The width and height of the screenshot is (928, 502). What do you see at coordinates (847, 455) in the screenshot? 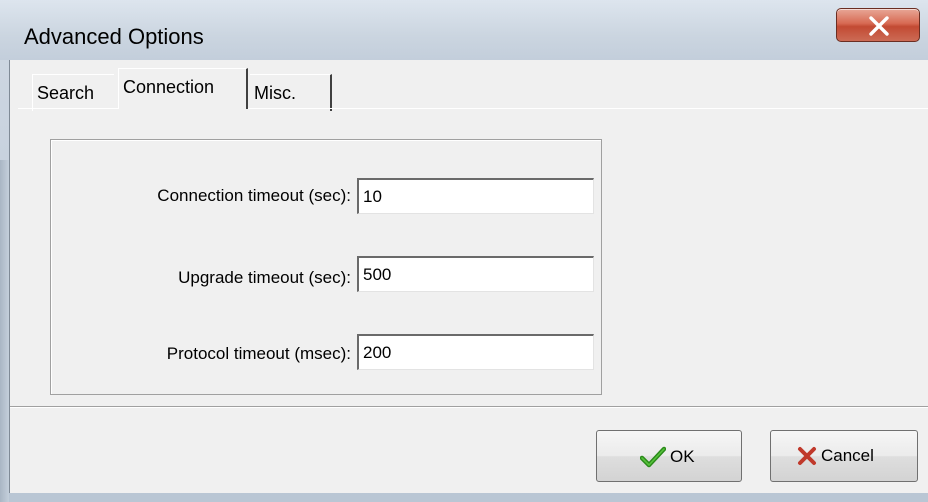
I see `cancel-button-label: Cancel` at bounding box center [847, 455].